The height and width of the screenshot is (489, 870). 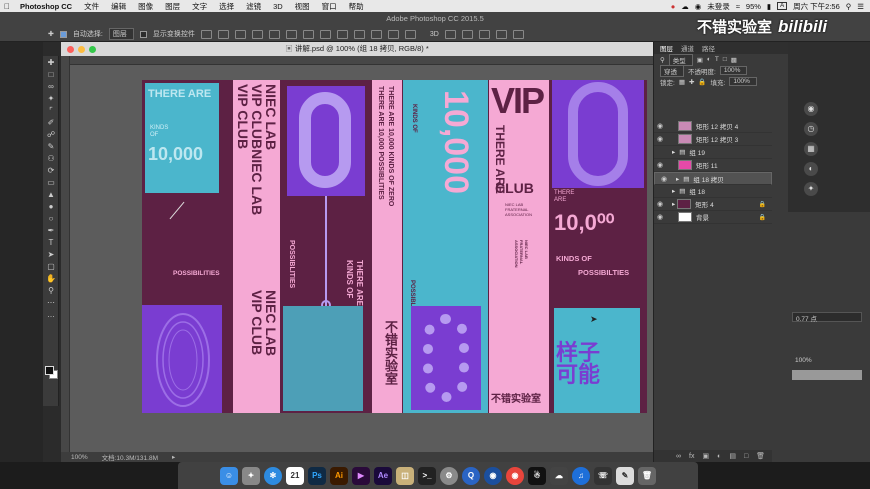 What do you see at coordinates (732, 456) in the screenshot?
I see `new-group-icon: ▤` at bounding box center [732, 456].